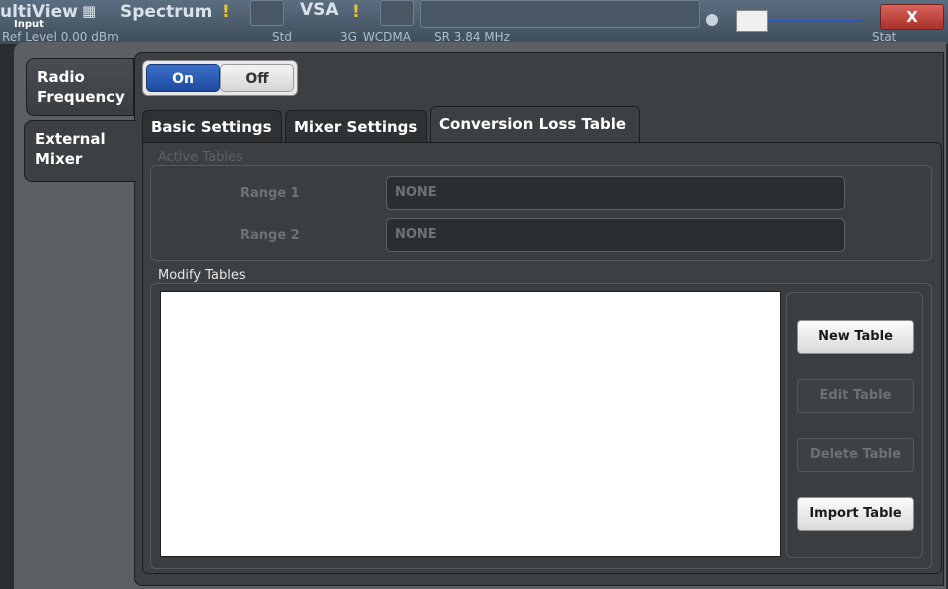 The width and height of the screenshot is (948, 589). Describe the element at coordinates (183, 78) in the screenshot. I see `on-button: On` at that location.